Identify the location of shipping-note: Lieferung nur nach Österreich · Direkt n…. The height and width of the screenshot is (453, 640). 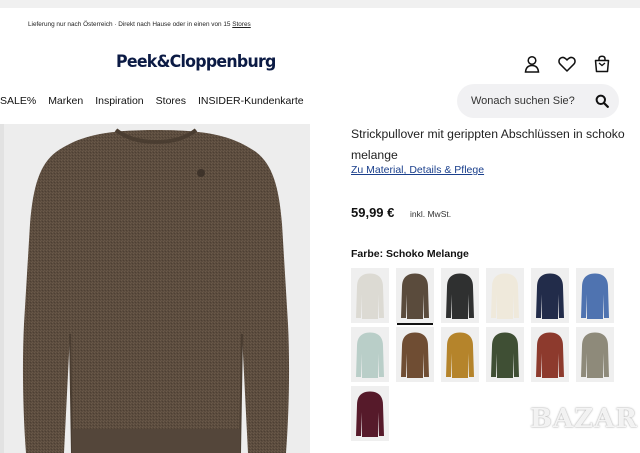
(139, 24).